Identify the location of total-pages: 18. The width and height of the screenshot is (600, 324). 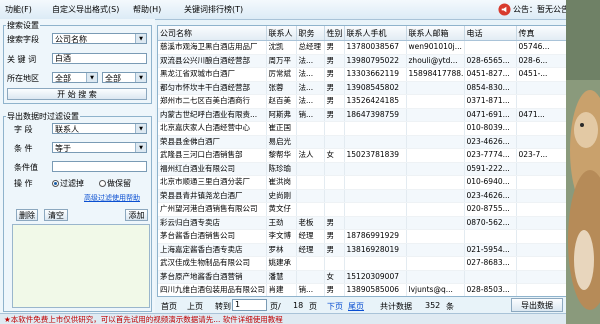
(298, 305).